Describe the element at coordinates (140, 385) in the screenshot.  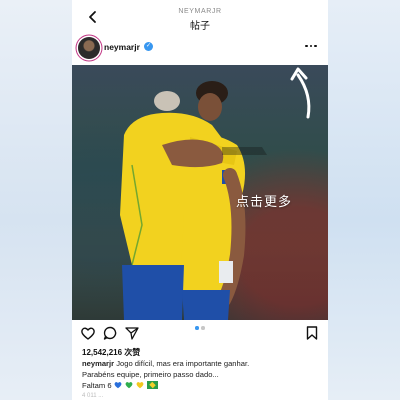
I see `yellow-heart-icon` at that location.